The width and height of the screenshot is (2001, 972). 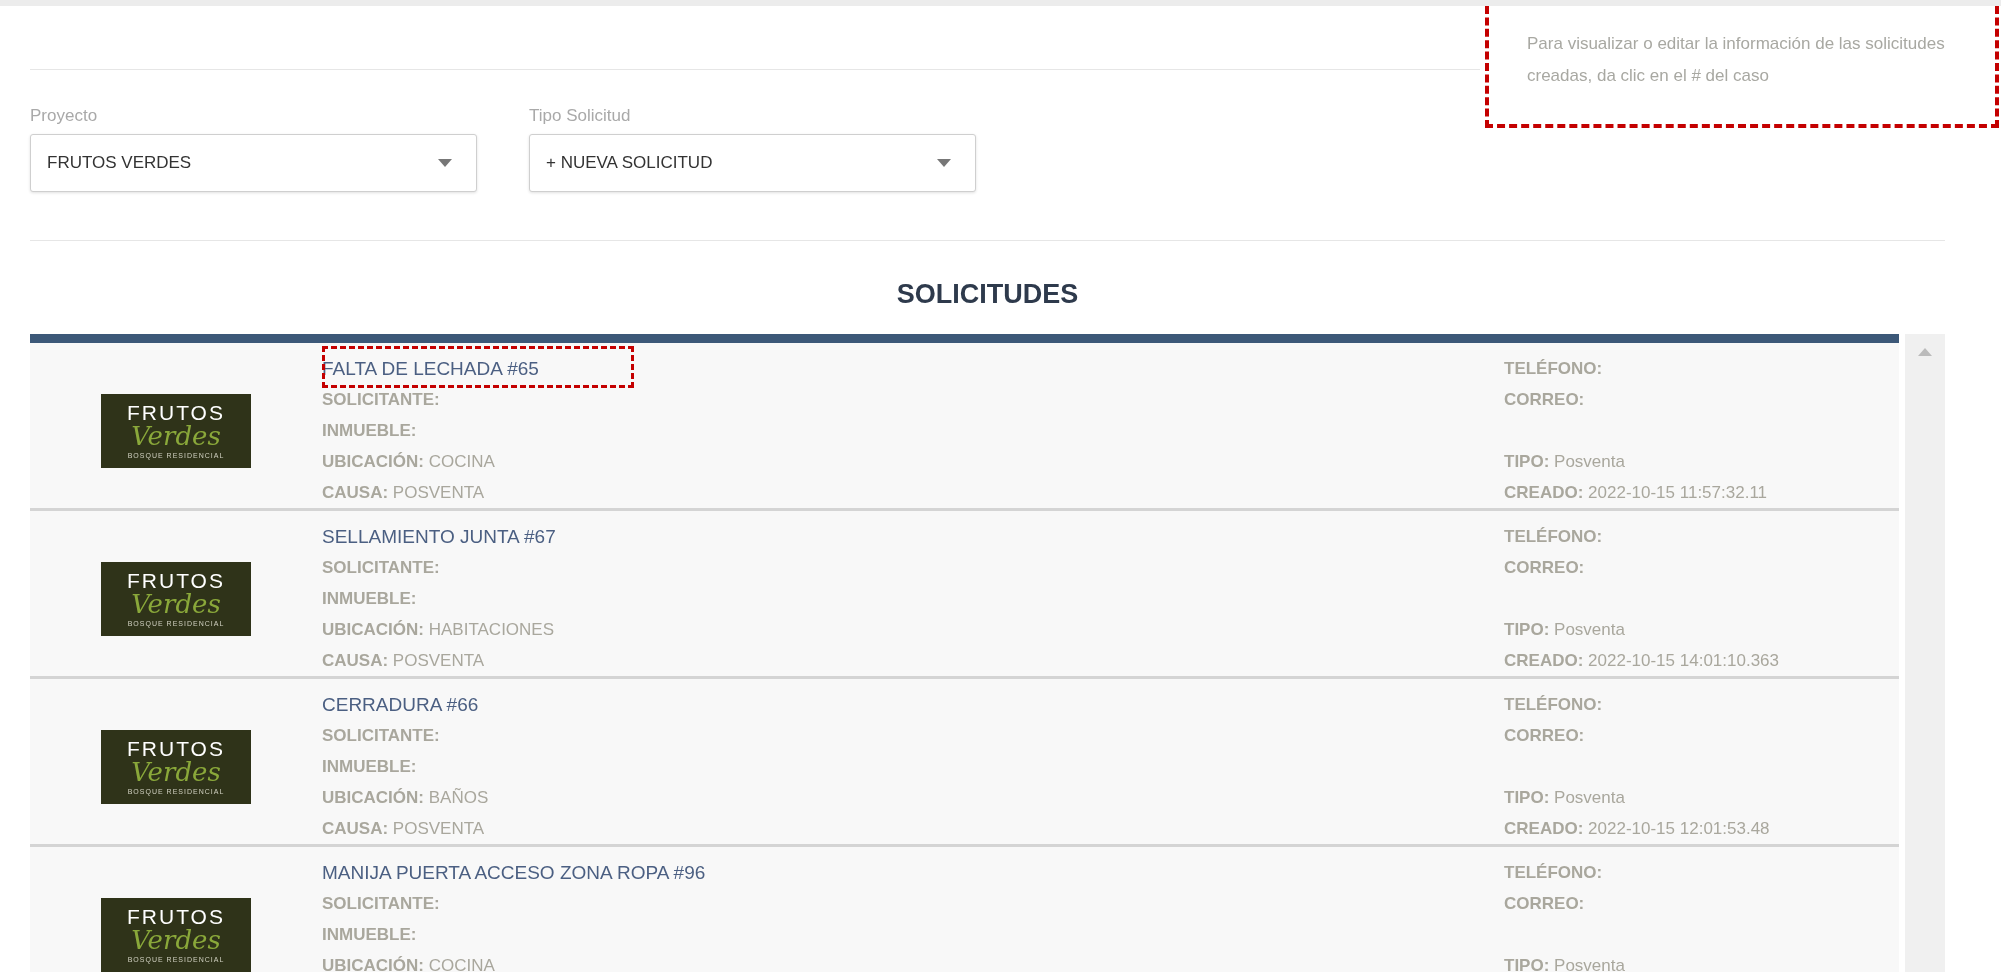 I want to click on field-text: UBICACIÓN: BAÑOS, so click(x=405, y=798).